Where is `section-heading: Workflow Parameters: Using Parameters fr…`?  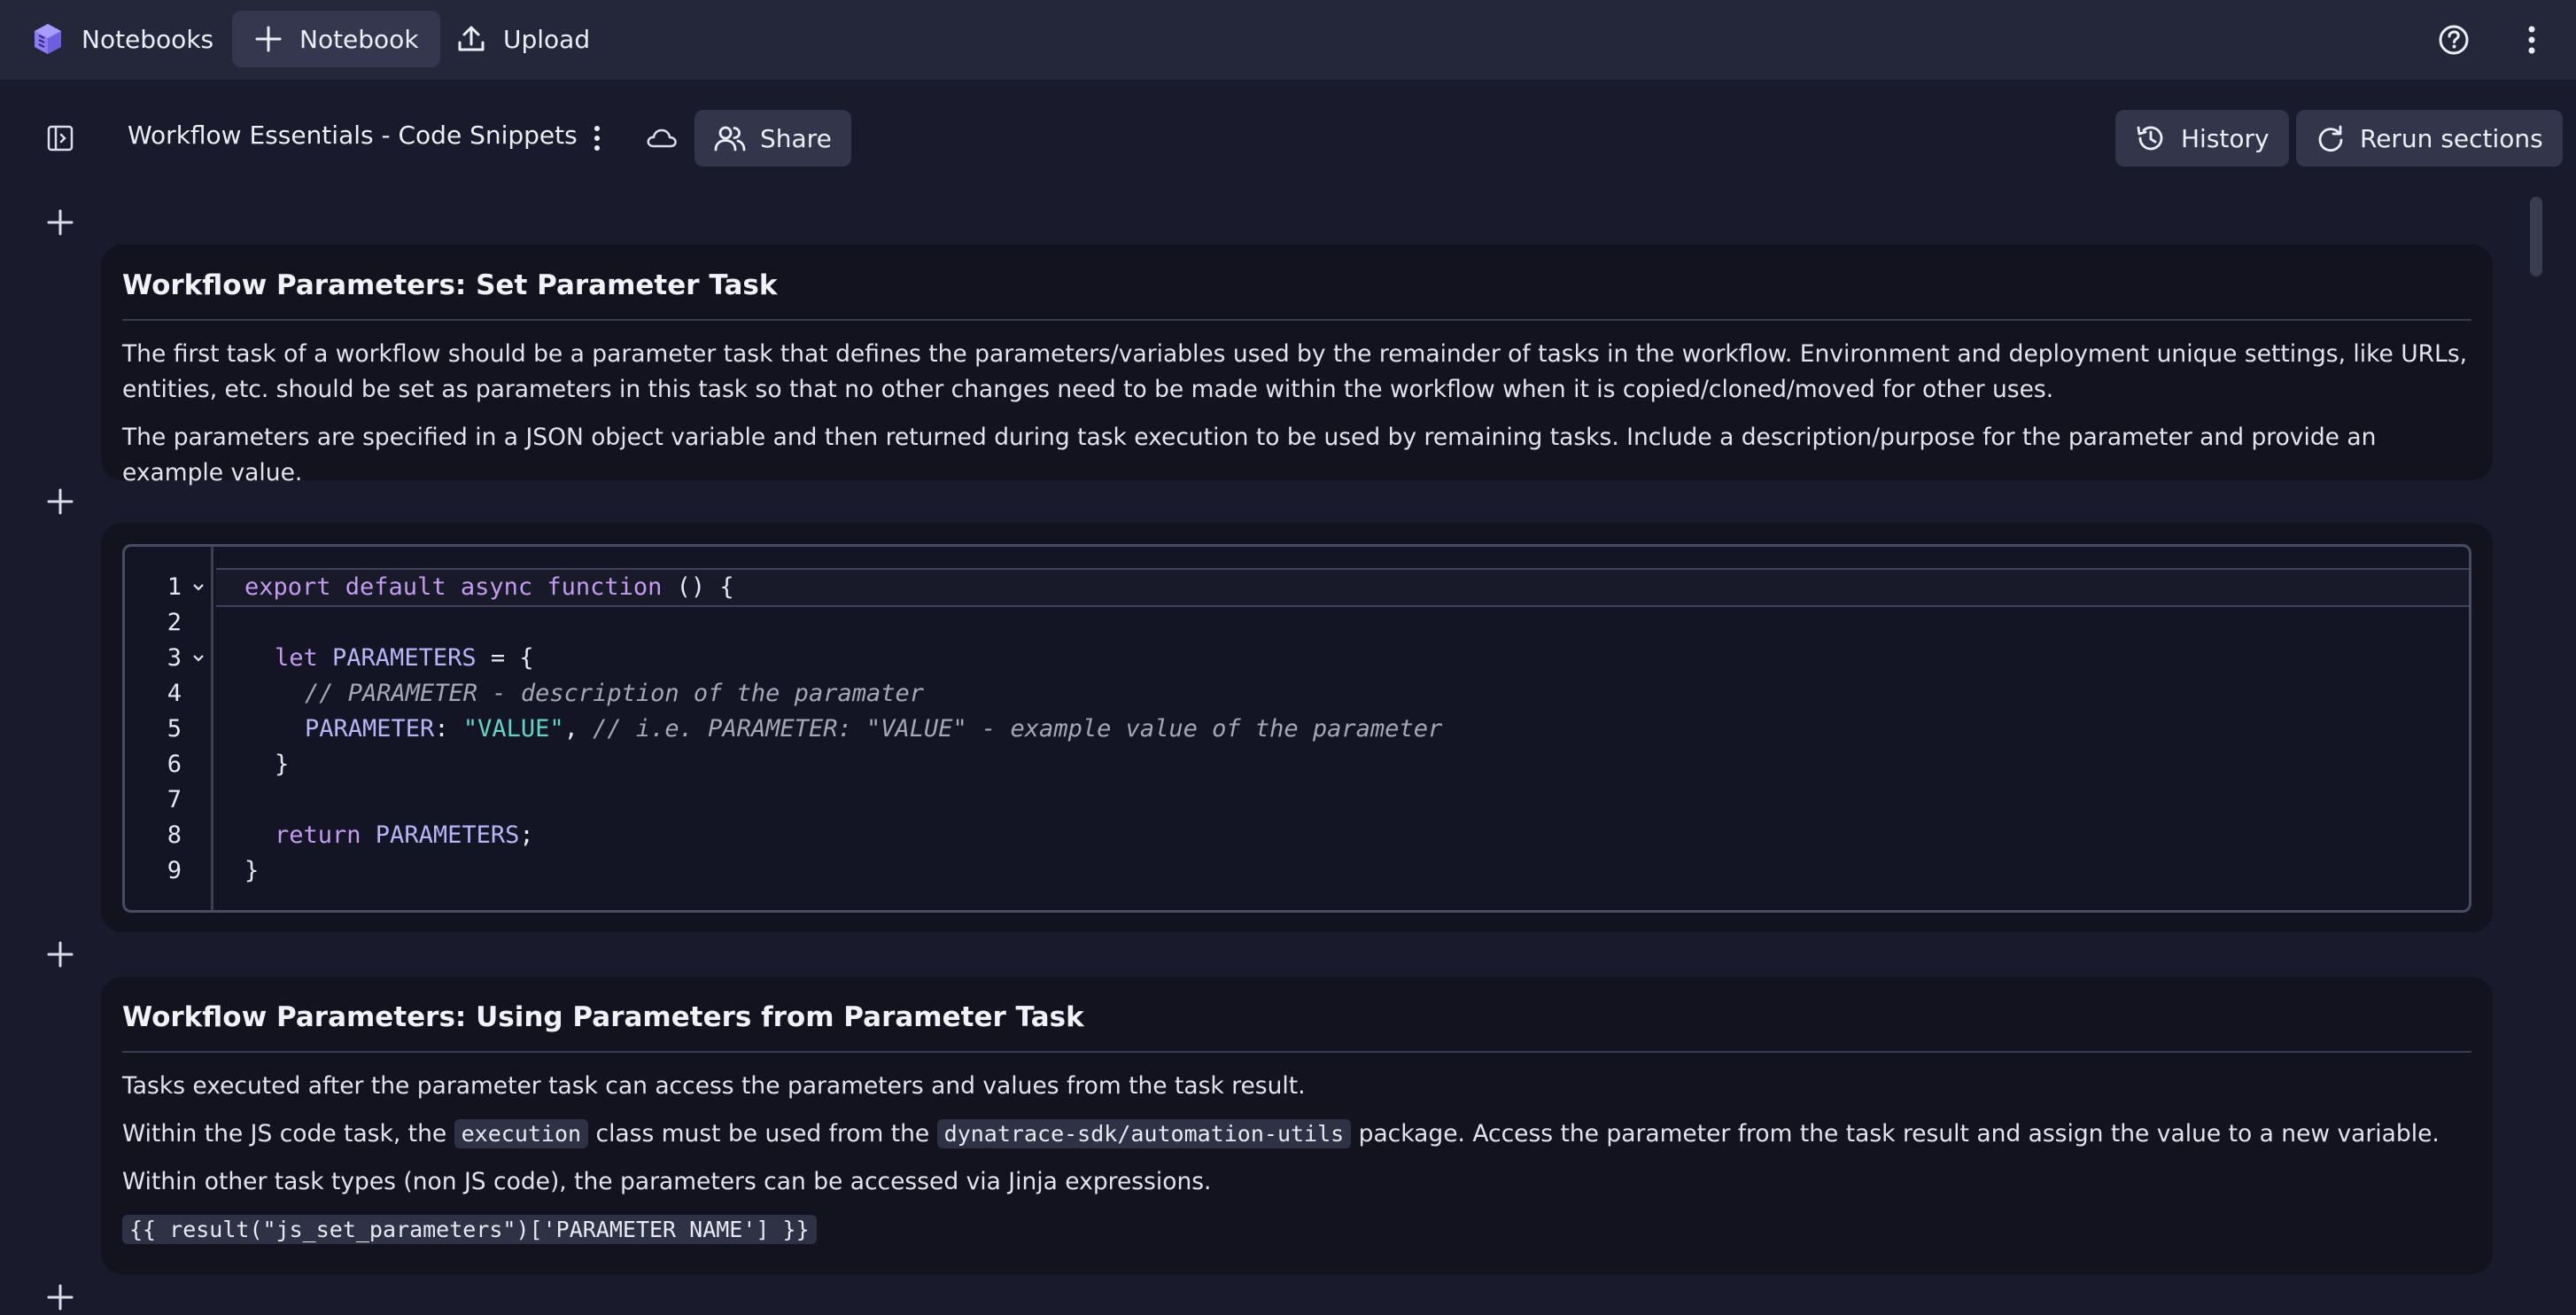 section-heading: Workflow Parameters: Using Parameters fr… is located at coordinates (1296, 1027).